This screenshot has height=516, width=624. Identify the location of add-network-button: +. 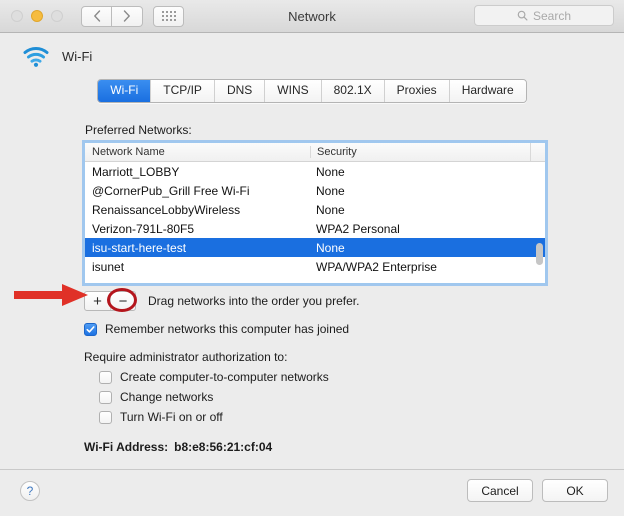
(97, 301).